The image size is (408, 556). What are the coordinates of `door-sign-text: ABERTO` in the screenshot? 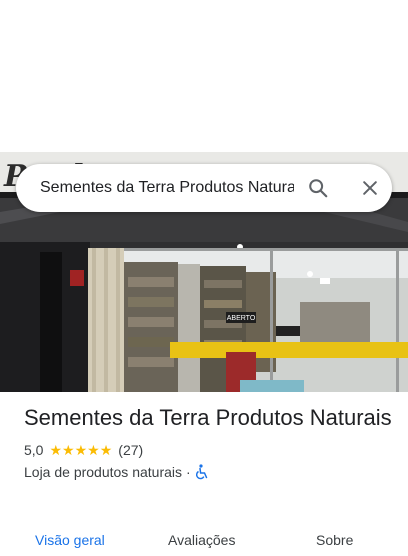 It's located at (241, 318).